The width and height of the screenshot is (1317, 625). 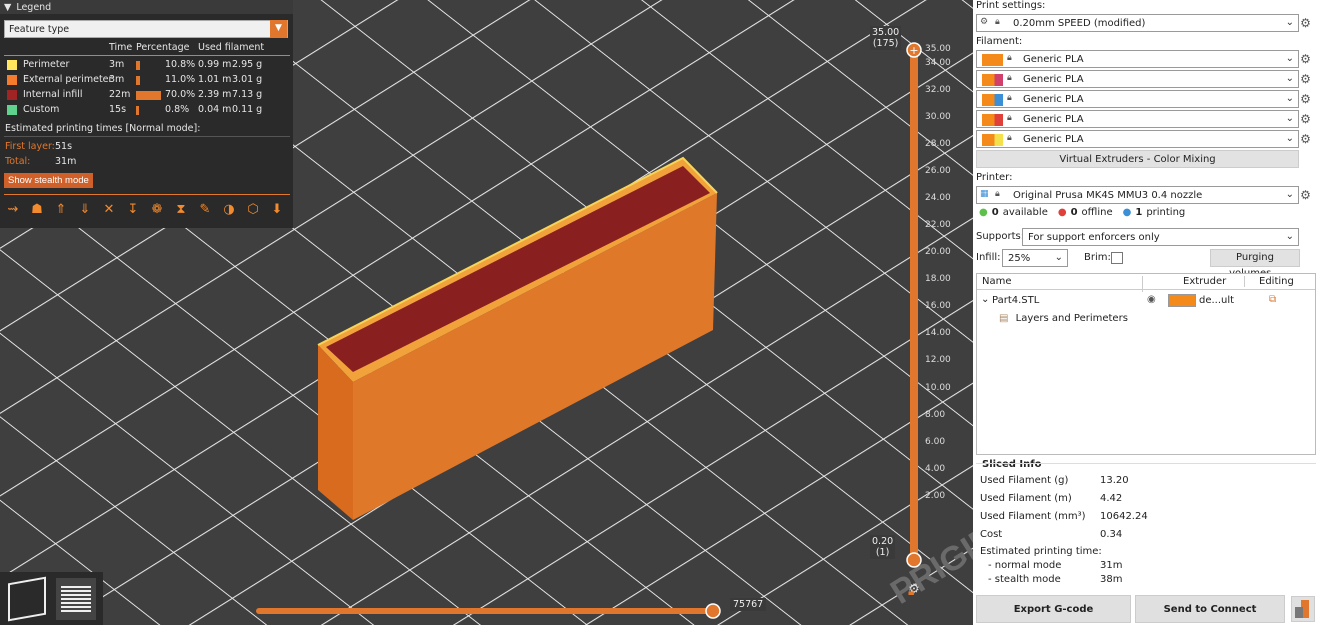 What do you see at coordinates (1117, 258) in the screenshot?
I see `brim-checkbox` at bounding box center [1117, 258].